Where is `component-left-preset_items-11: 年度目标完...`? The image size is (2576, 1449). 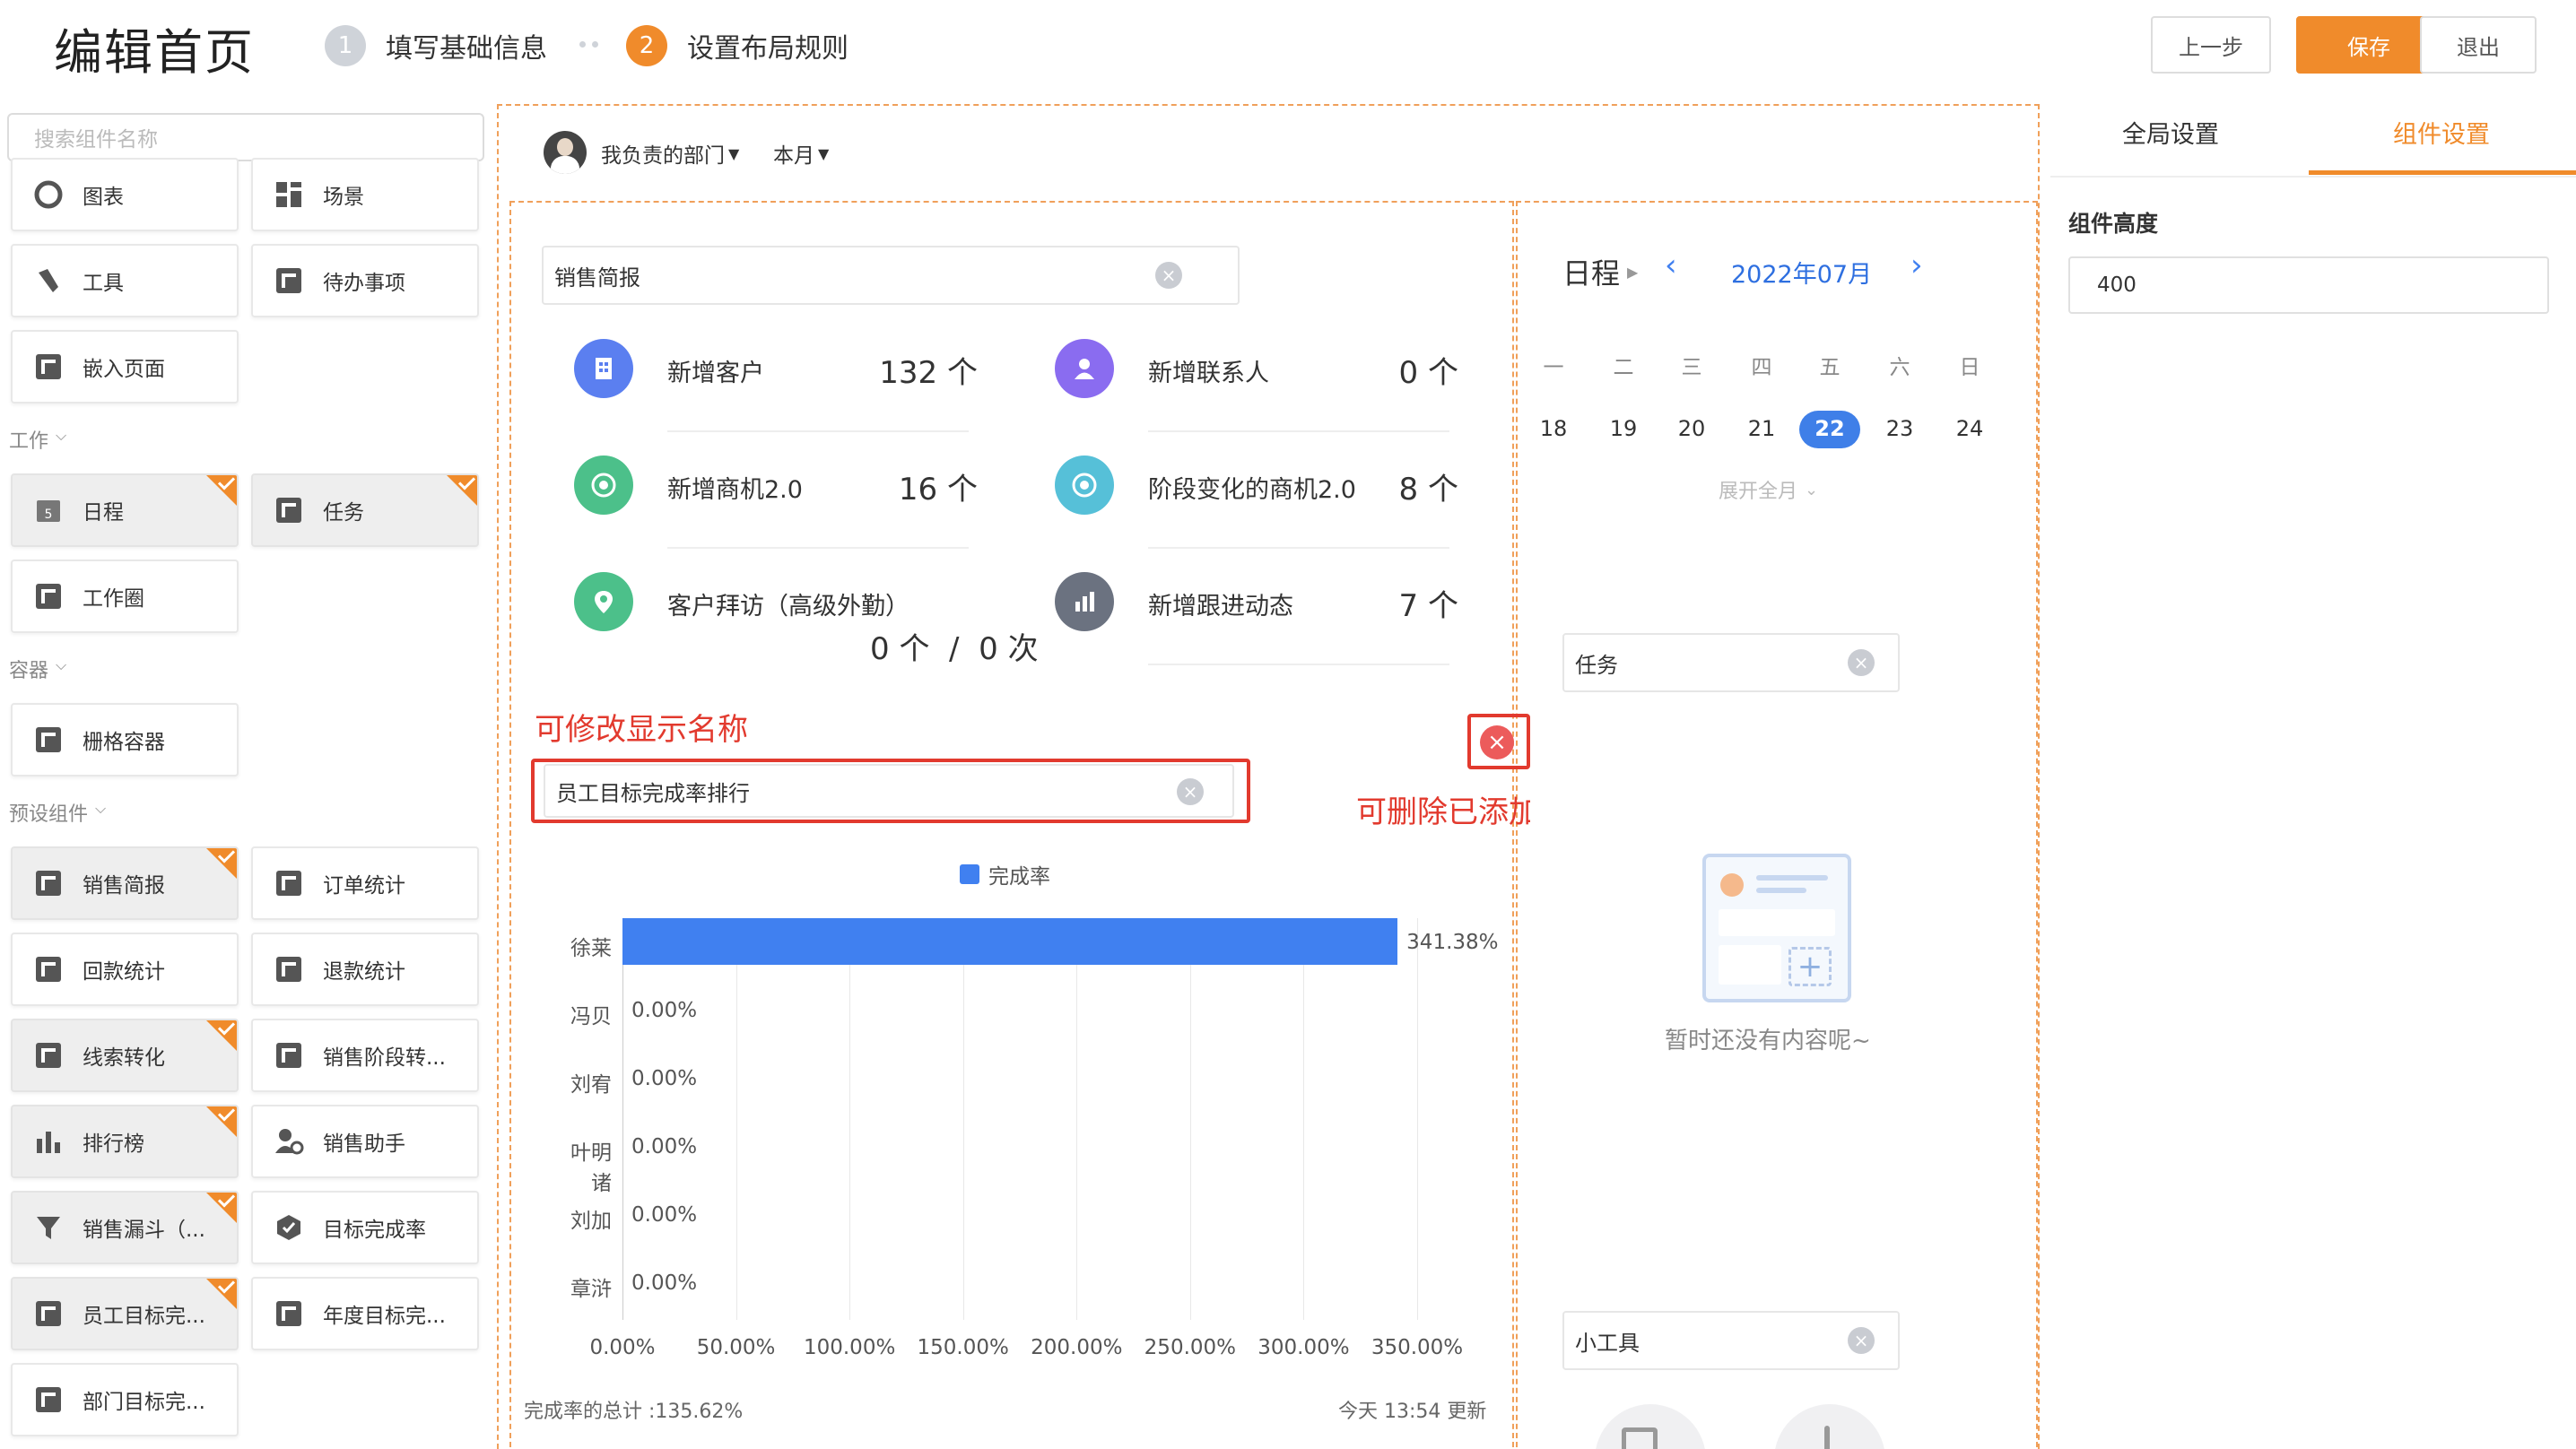 component-left-preset_items-11: 年度目标完... is located at coordinates (365, 1313).